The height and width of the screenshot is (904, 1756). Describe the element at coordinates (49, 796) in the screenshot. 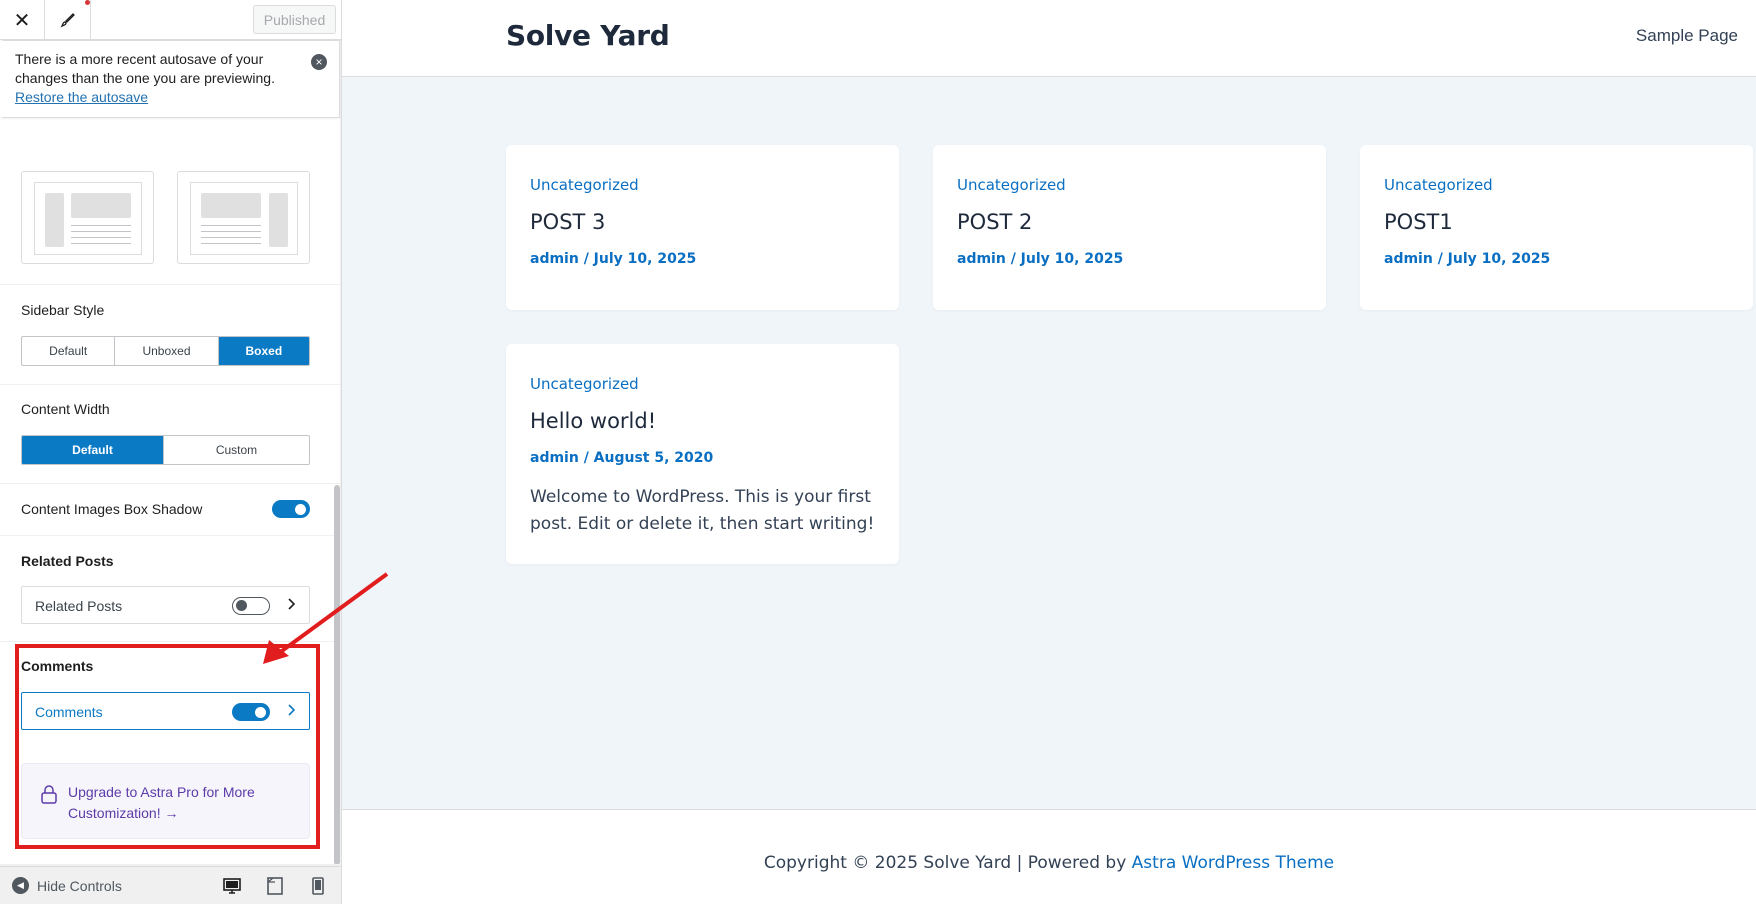

I see `lock-icon` at that location.